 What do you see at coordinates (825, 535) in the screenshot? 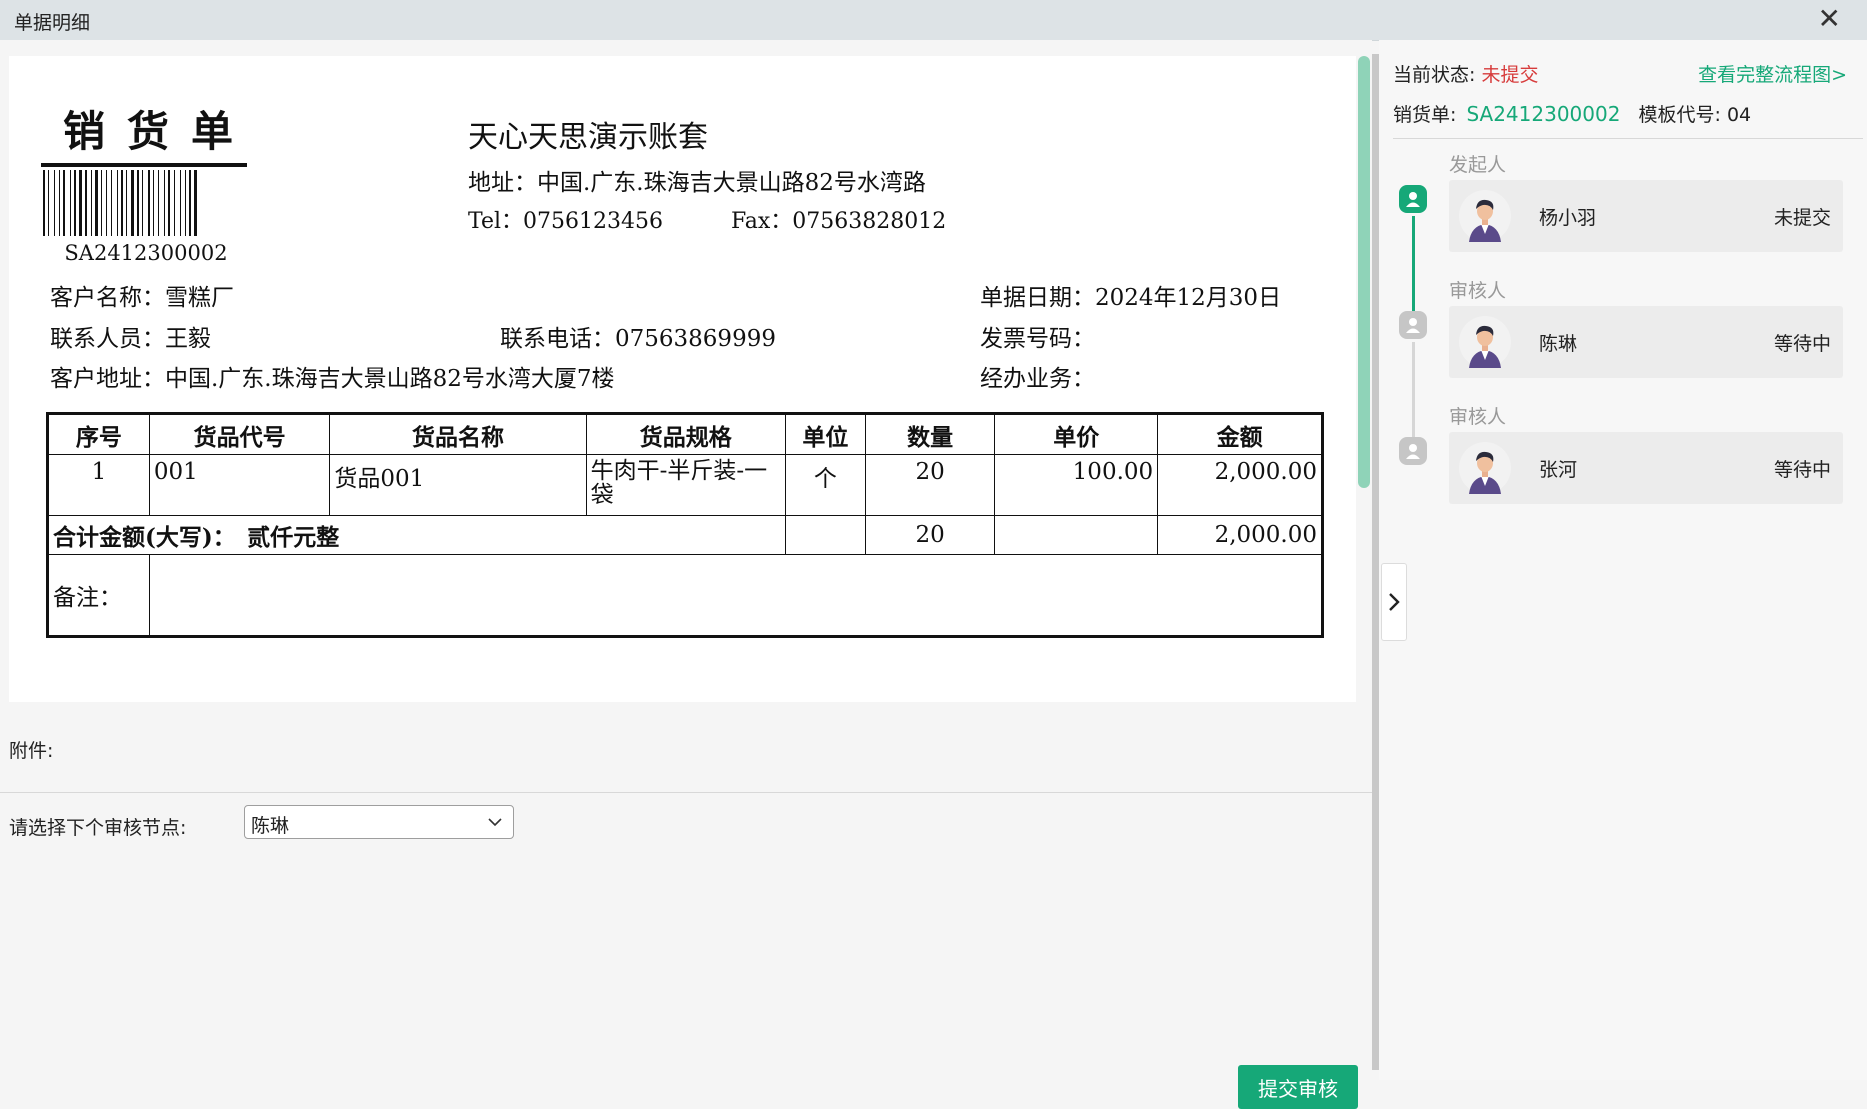
I see `total-unit-cell` at bounding box center [825, 535].